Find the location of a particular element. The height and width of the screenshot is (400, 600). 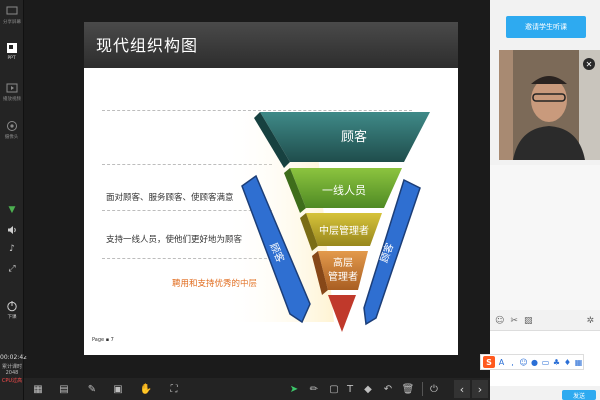

edit-icon: ✎ is located at coordinates (92, 389).